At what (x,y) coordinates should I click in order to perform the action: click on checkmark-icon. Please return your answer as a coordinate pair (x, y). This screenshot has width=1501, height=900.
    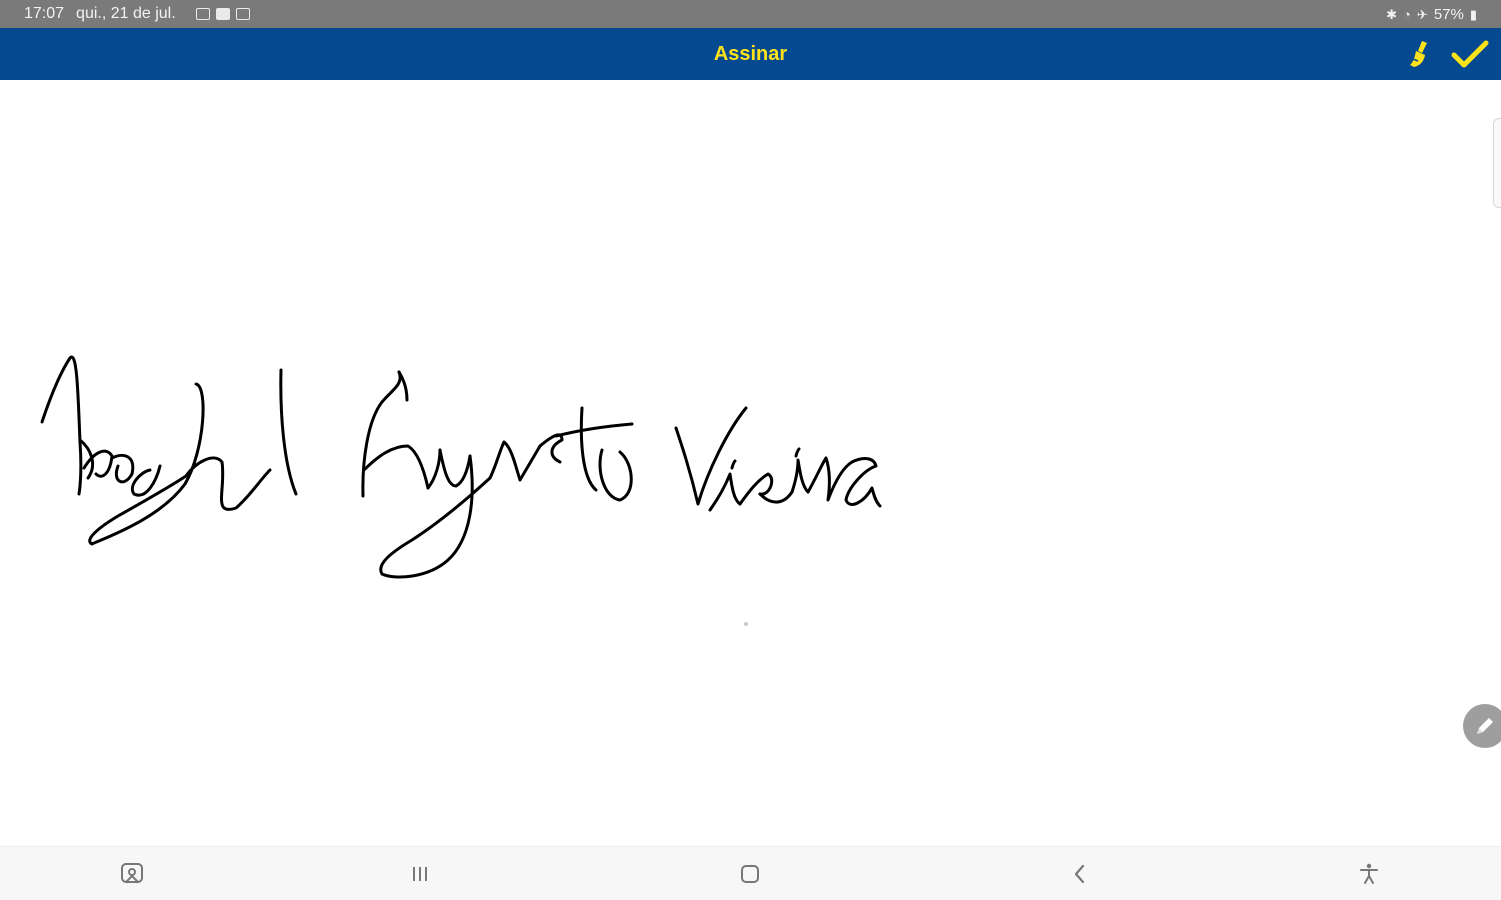
    Looking at the image, I should click on (1470, 54).